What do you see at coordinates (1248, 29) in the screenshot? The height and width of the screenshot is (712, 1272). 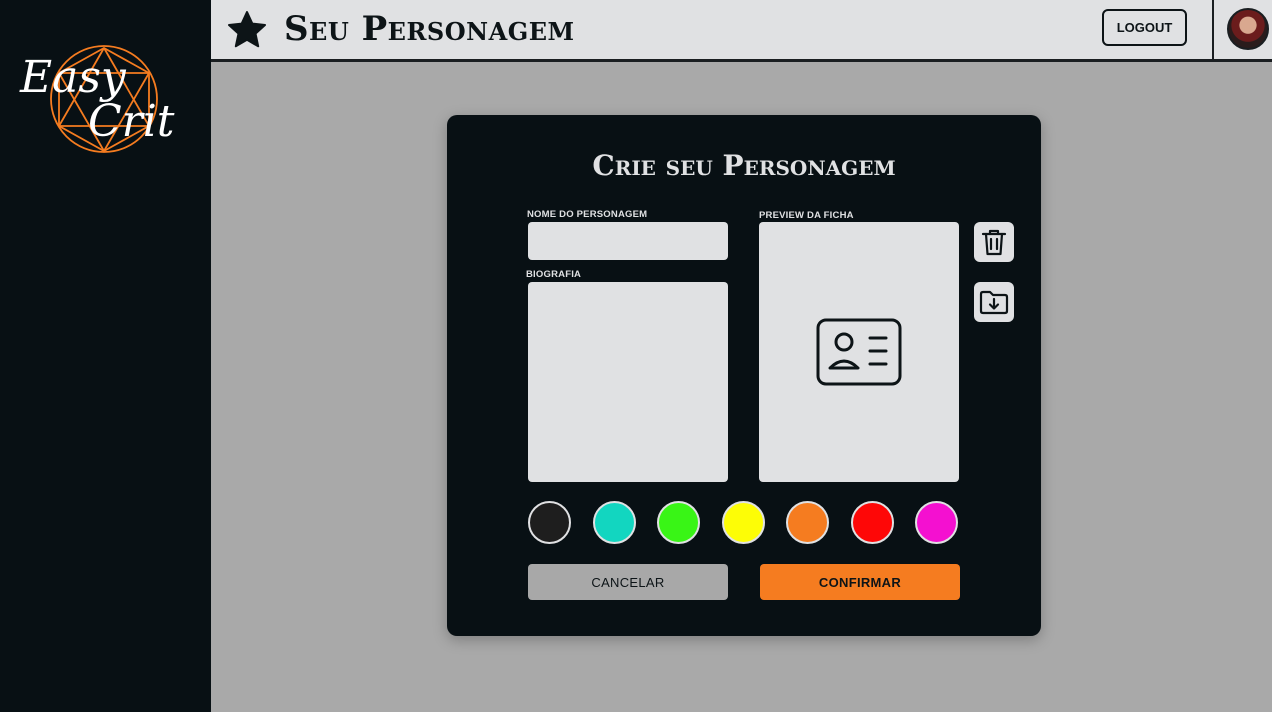 I see `user-avatar` at bounding box center [1248, 29].